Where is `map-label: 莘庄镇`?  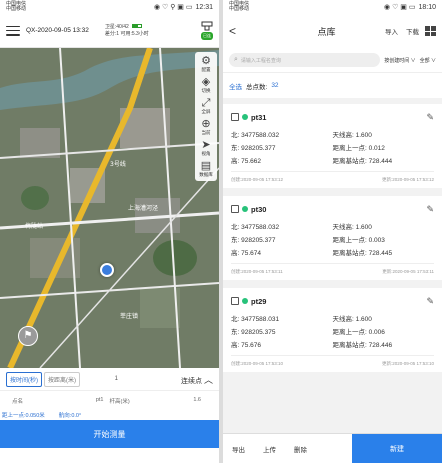 map-label: 莘庄镇 is located at coordinates (129, 316).